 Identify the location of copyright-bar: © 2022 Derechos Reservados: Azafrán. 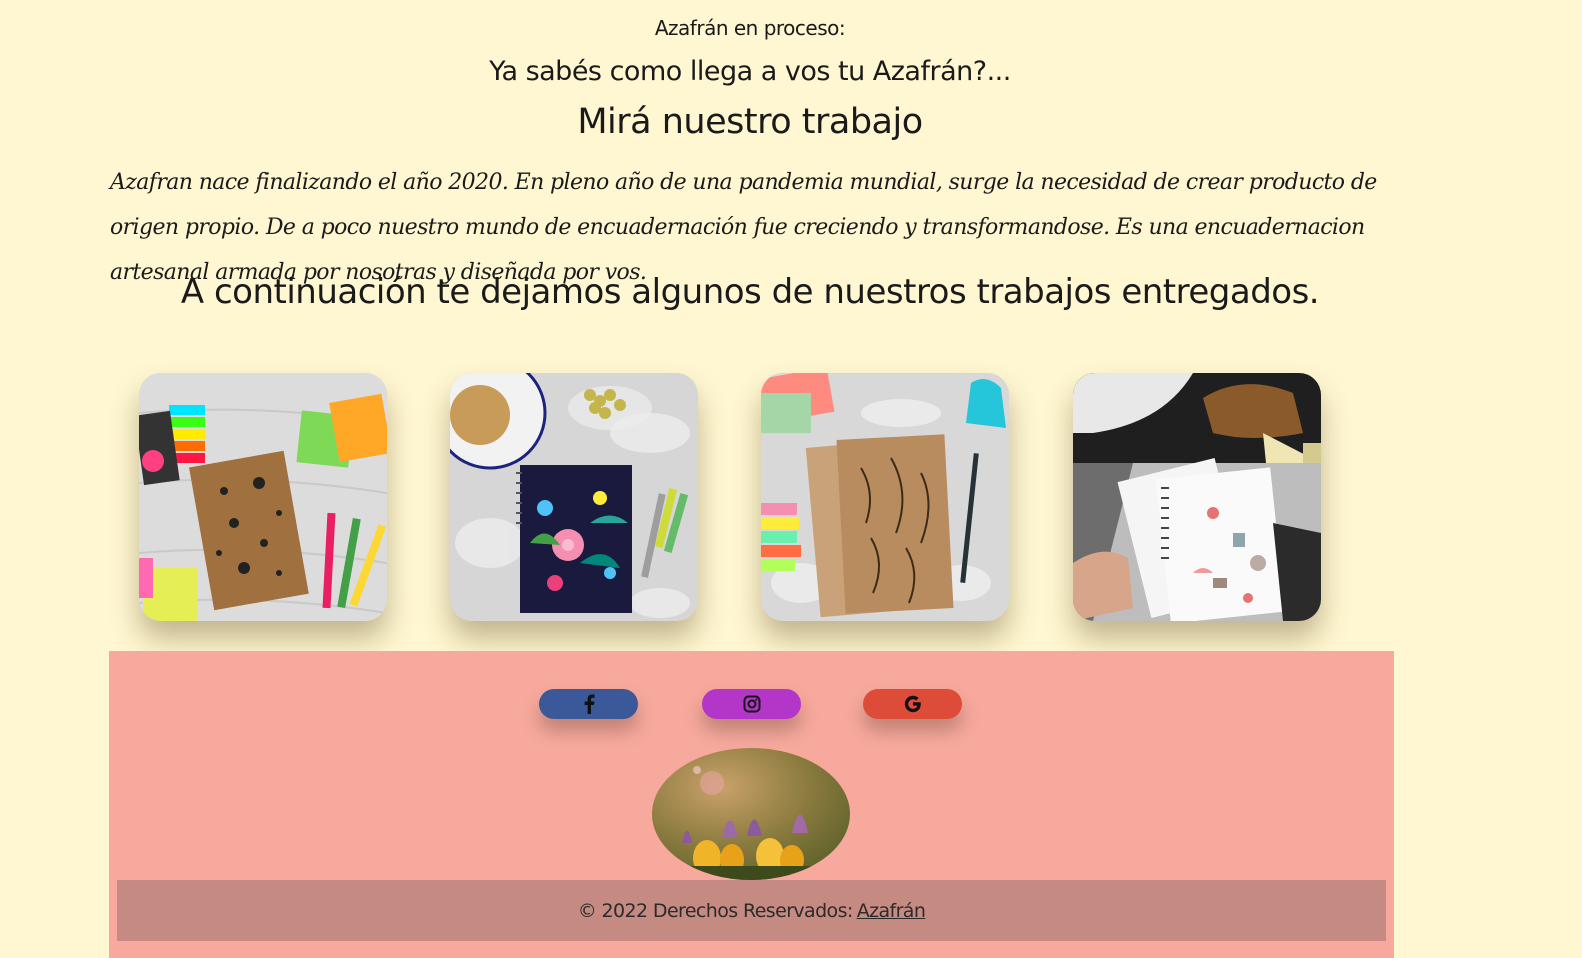
(751, 910).